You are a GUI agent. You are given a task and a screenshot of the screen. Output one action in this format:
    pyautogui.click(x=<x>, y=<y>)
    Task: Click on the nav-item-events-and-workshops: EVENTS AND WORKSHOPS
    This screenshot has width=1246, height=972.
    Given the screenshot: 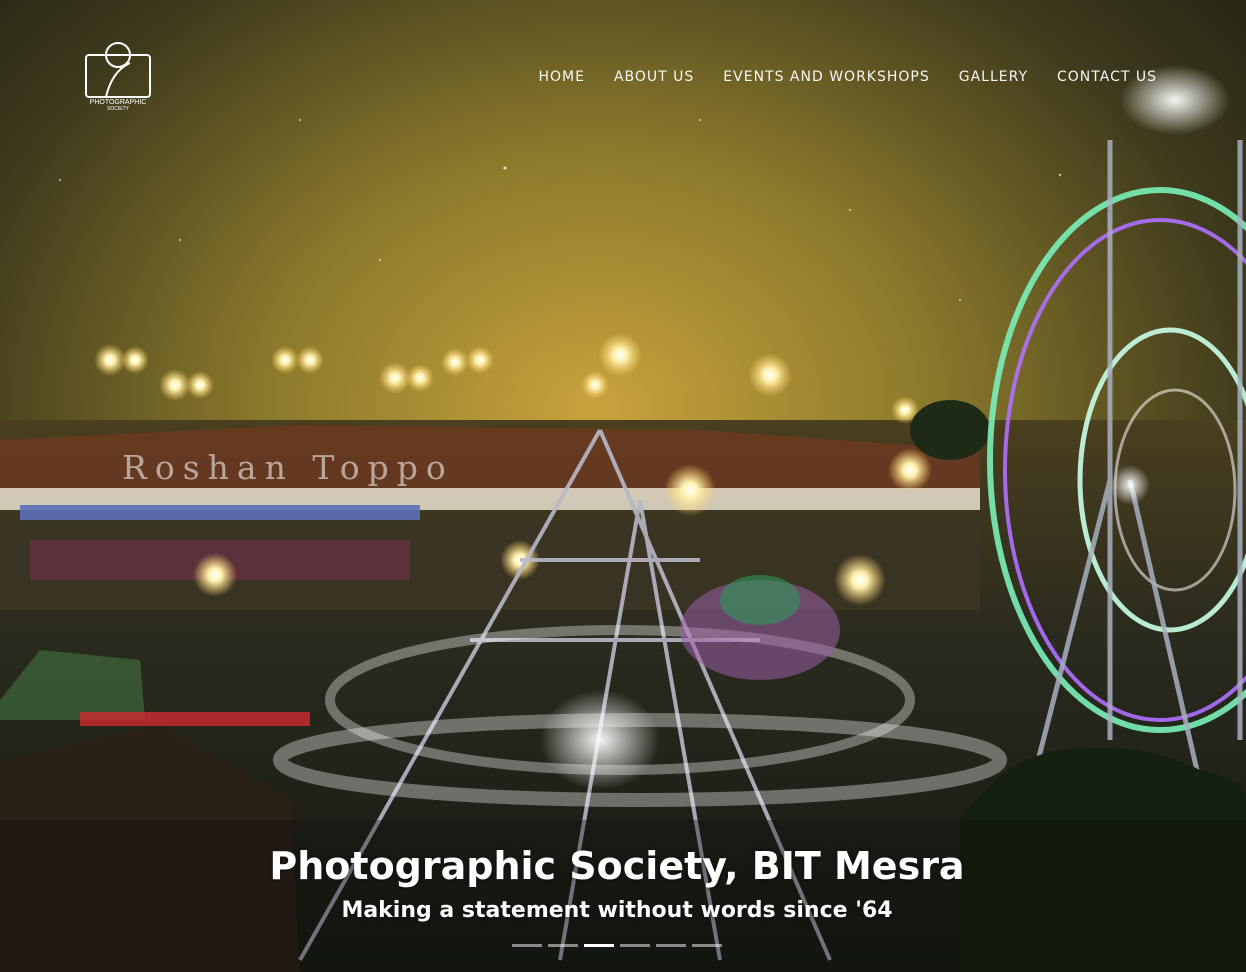 What is the action you would take?
    pyautogui.click(x=826, y=77)
    